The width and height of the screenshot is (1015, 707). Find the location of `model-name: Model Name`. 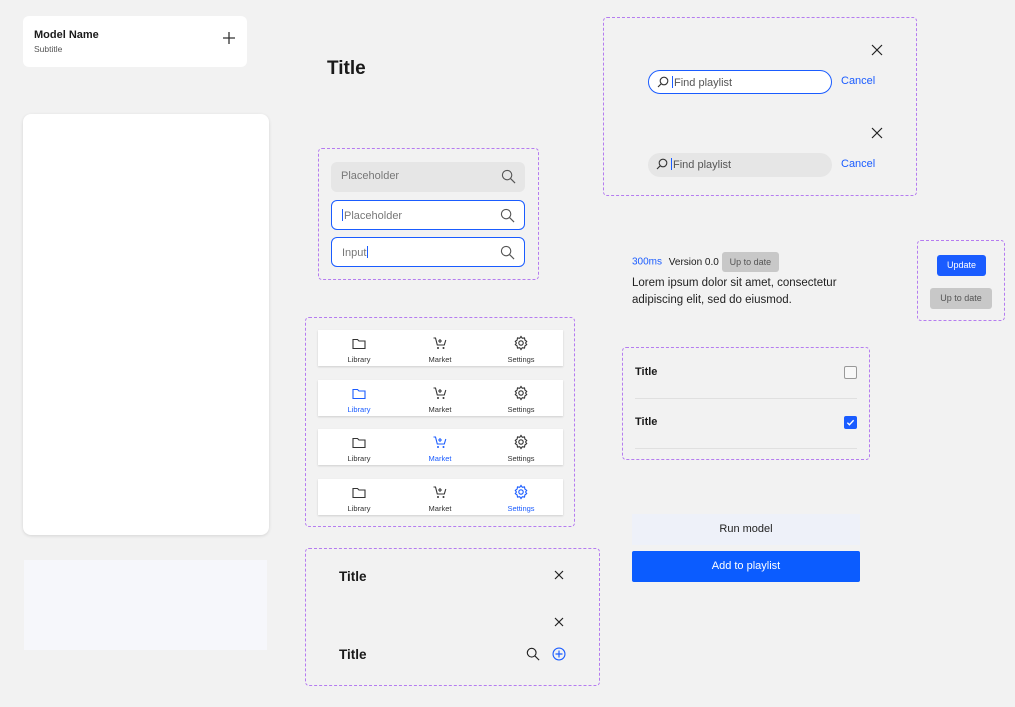

model-name: Model Name is located at coordinates (66, 35).